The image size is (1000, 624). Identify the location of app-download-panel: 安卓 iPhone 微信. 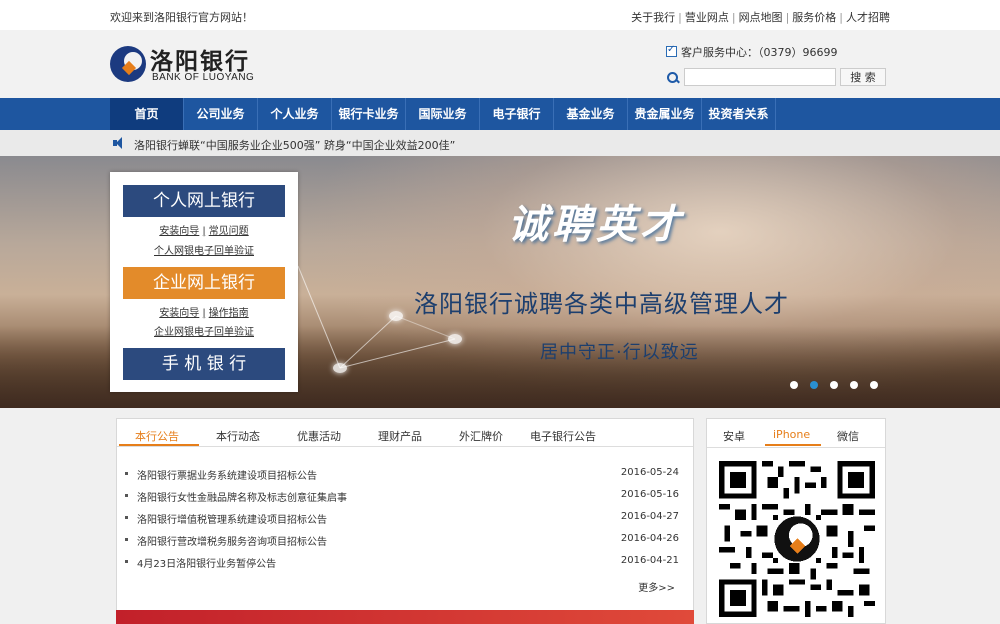
(796, 521).